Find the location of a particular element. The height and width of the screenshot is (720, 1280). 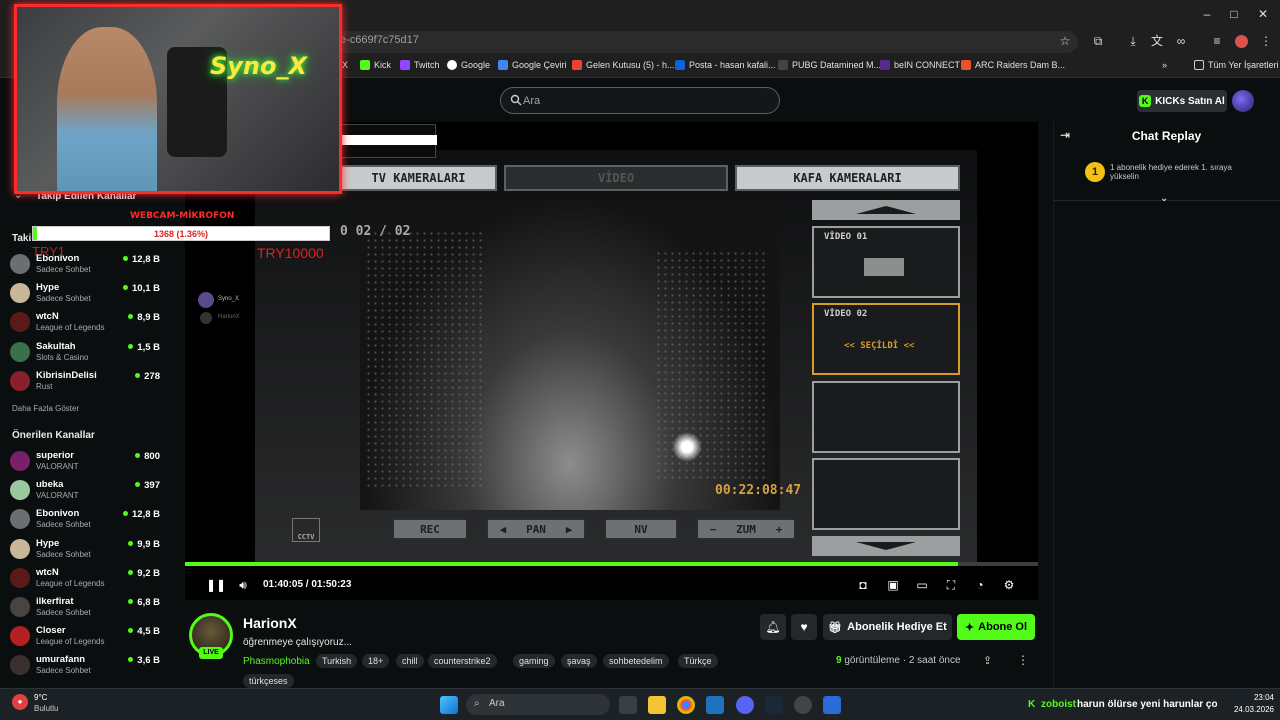

recommended-channel-item: superior VALORANT 800 is located at coordinates (85, 461).